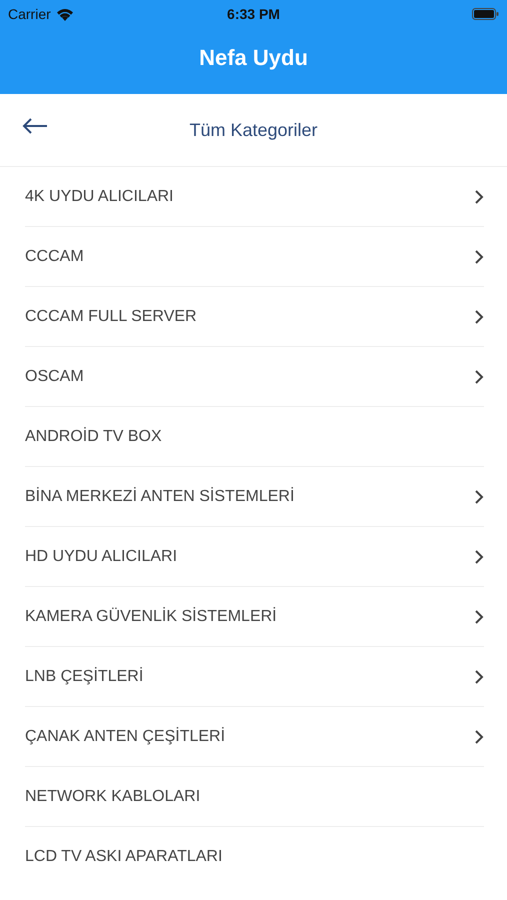  I want to click on category-item: KAMERA GÜVENLİK SİSTEMLERİ, so click(151, 617).